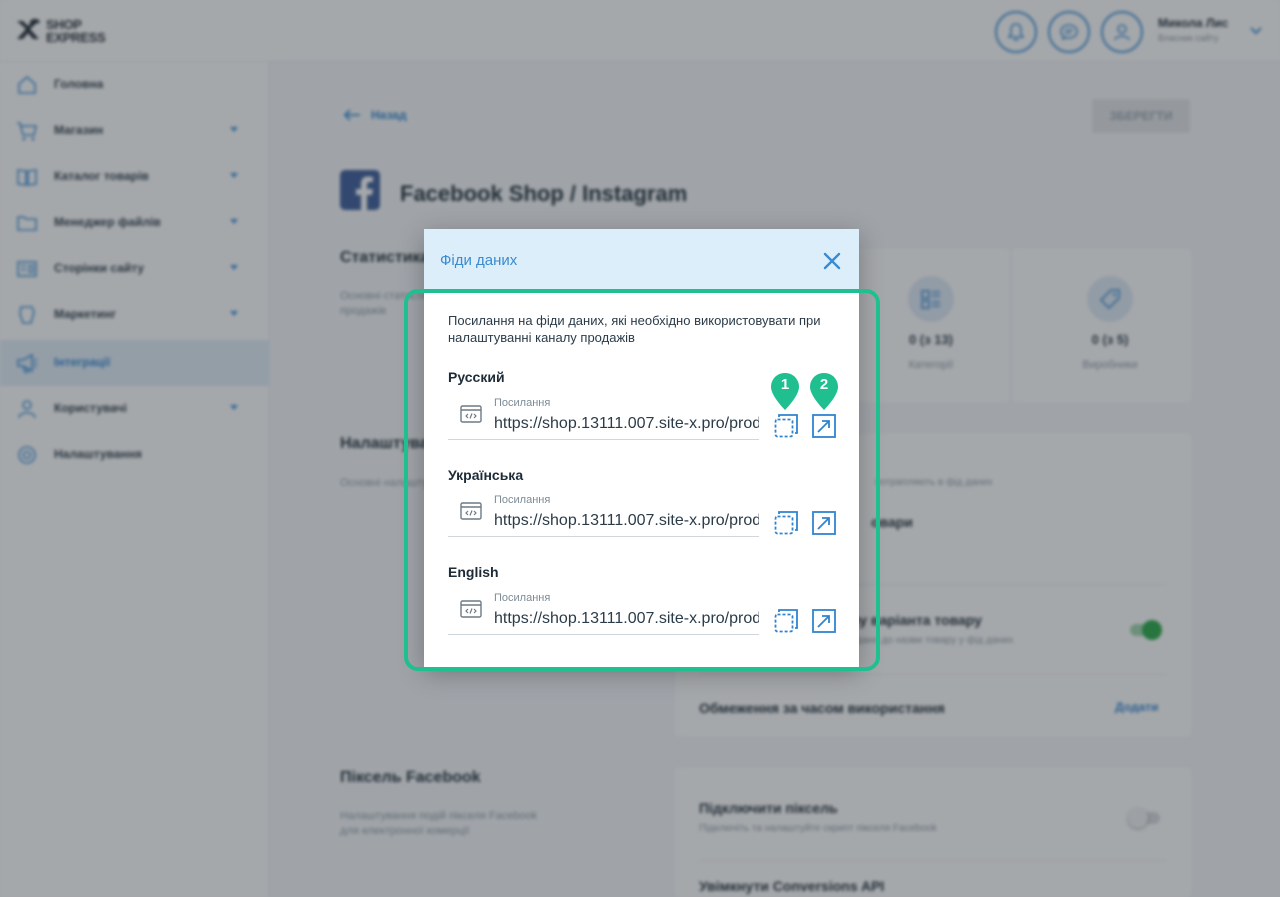 The width and height of the screenshot is (1280, 897). I want to click on modal-title: Фіди даних, so click(479, 260).